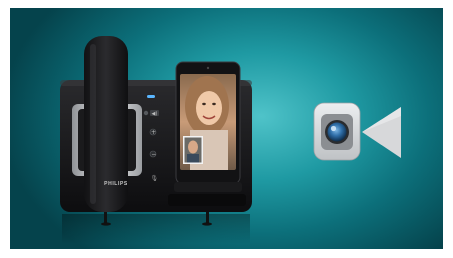 This screenshot has width=453, height=258. What do you see at coordinates (208, 126) in the screenshot?
I see `docked-smartphone` at bounding box center [208, 126].